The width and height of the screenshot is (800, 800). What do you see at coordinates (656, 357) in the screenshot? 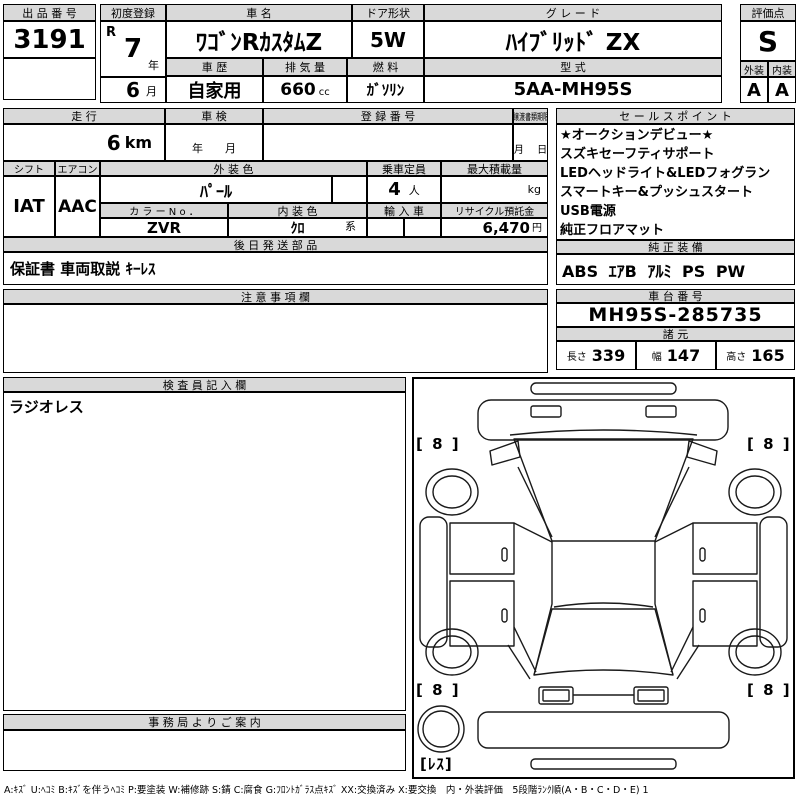
I see `spec-width-label: 幅` at bounding box center [656, 357].